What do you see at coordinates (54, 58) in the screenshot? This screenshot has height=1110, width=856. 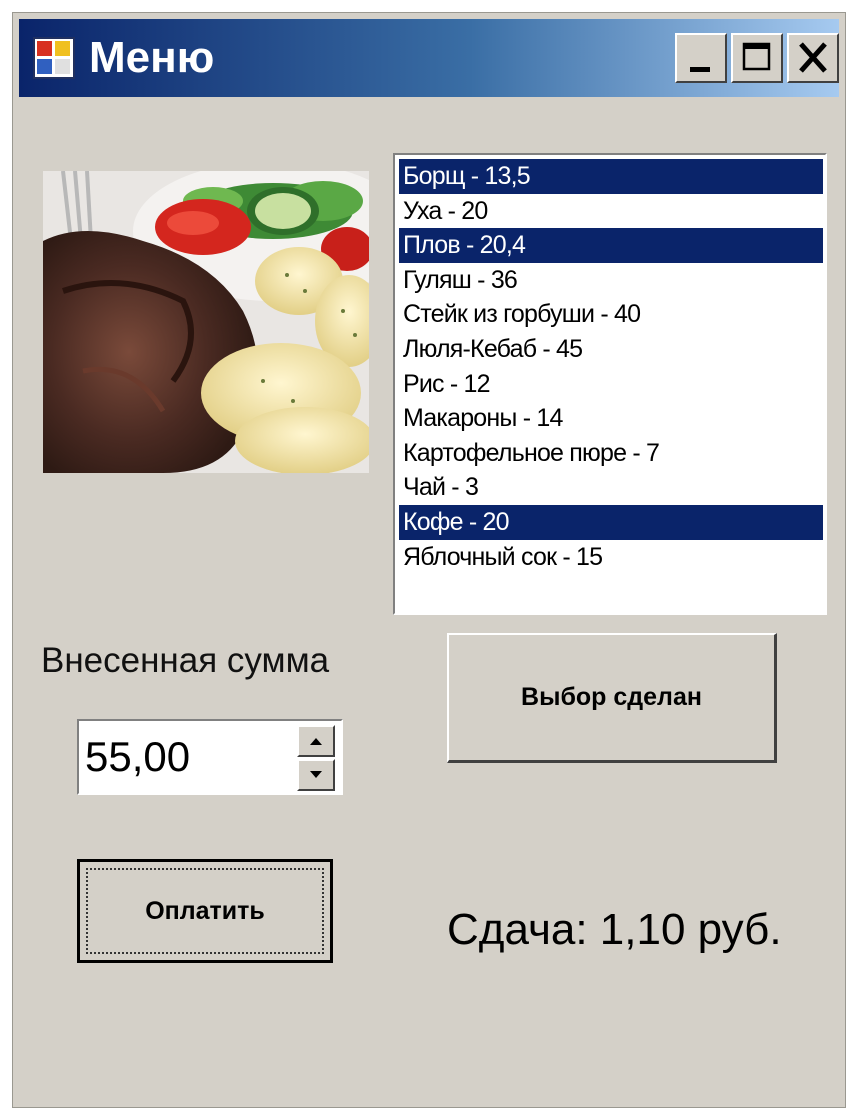 I see `application-icon` at bounding box center [54, 58].